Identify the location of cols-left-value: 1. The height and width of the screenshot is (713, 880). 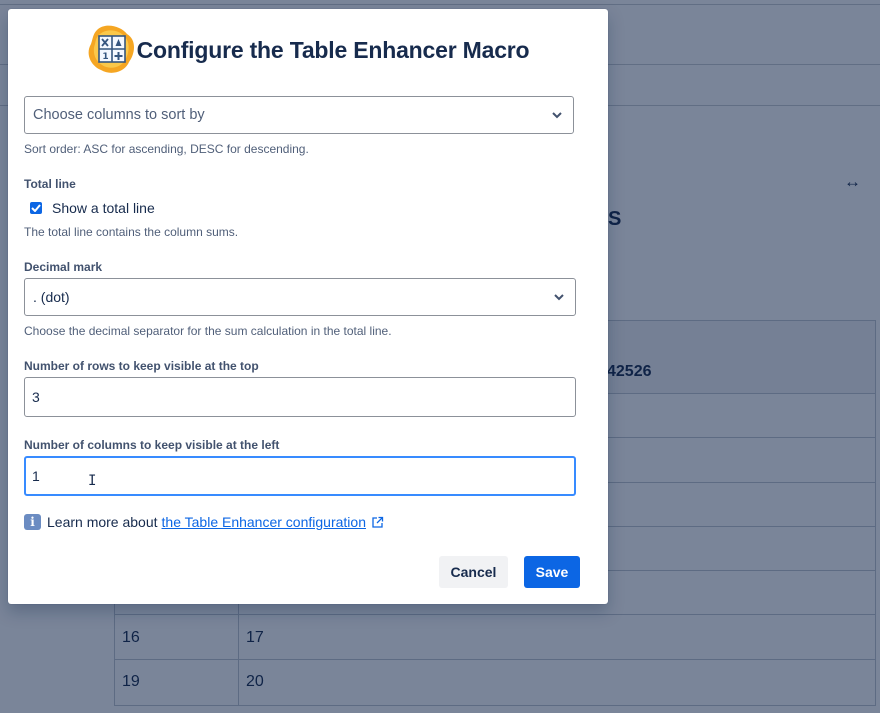
(36, 476).